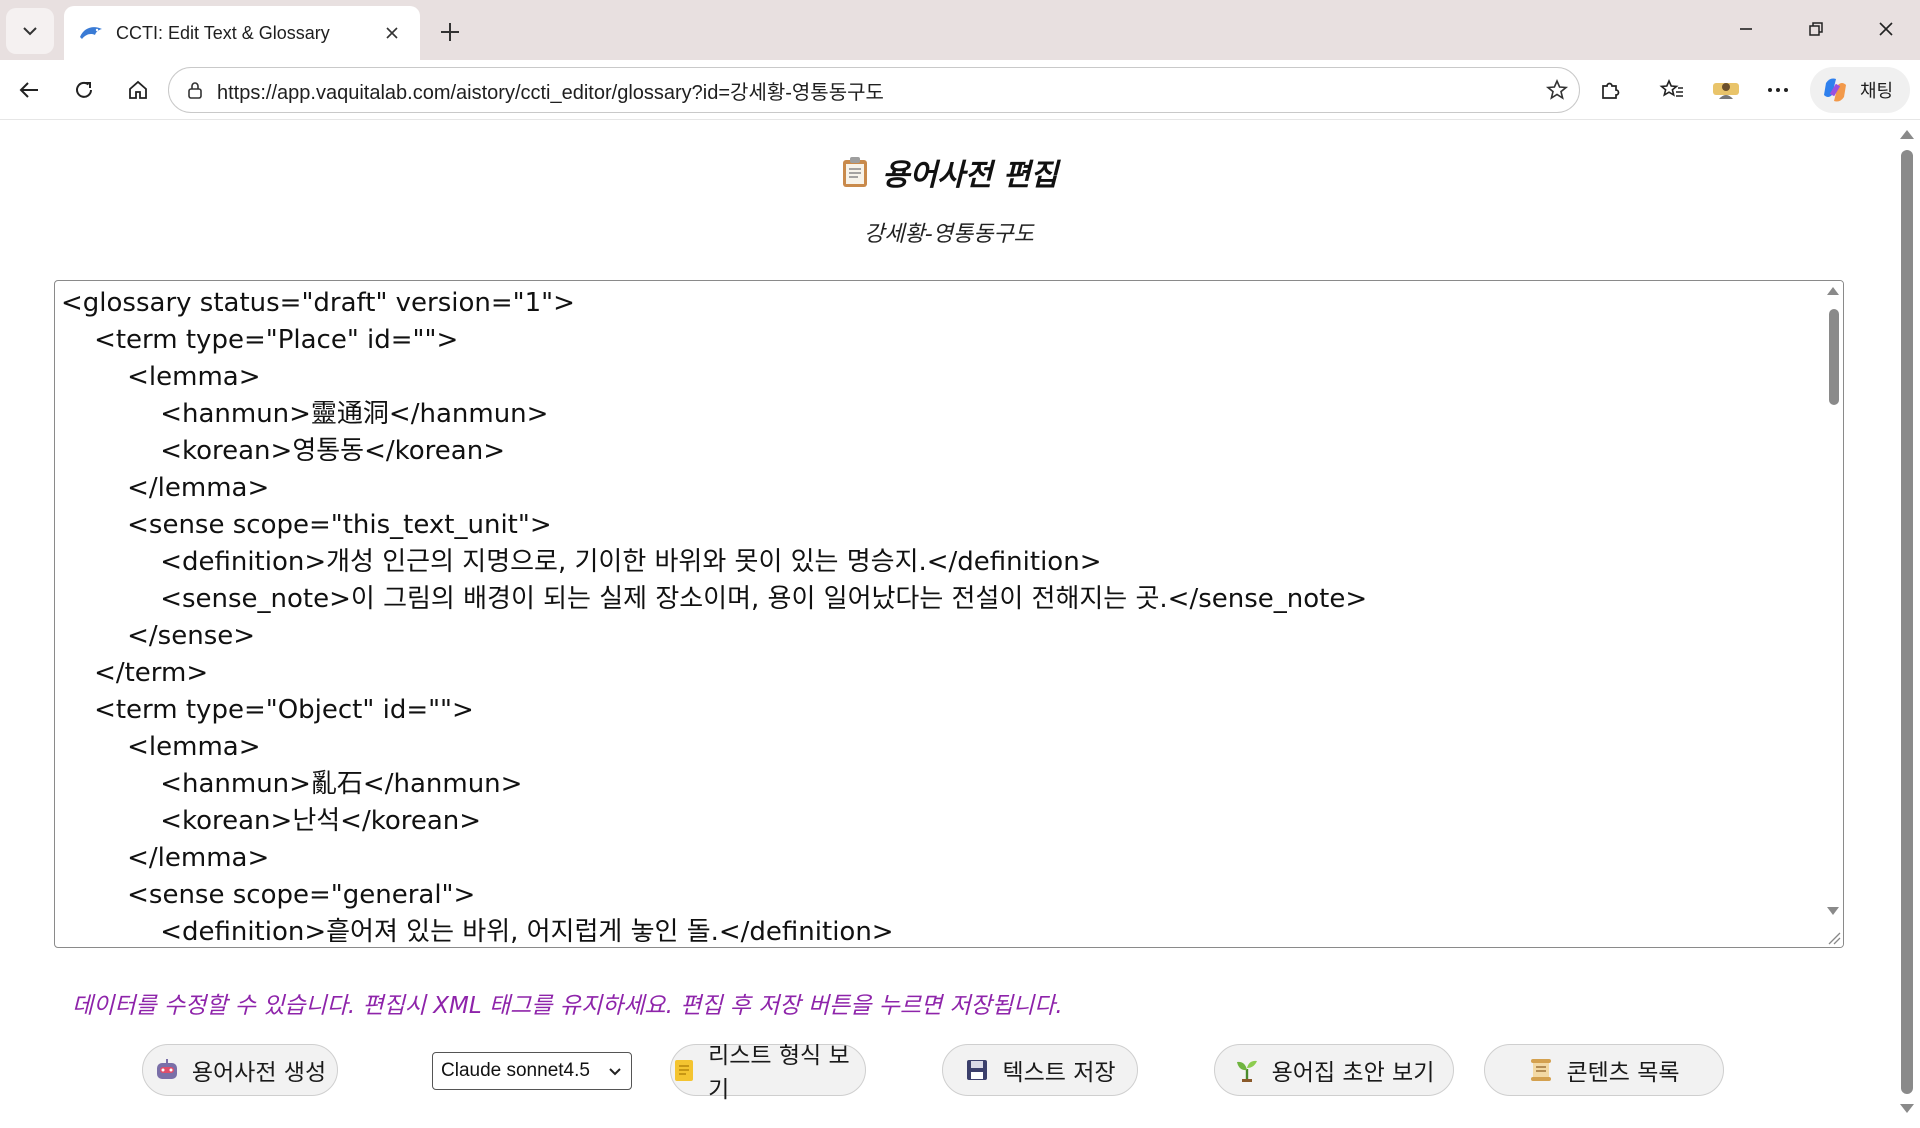 The image size is (1920, 1128). I want to click on minimize-button, so click(1746, 29).